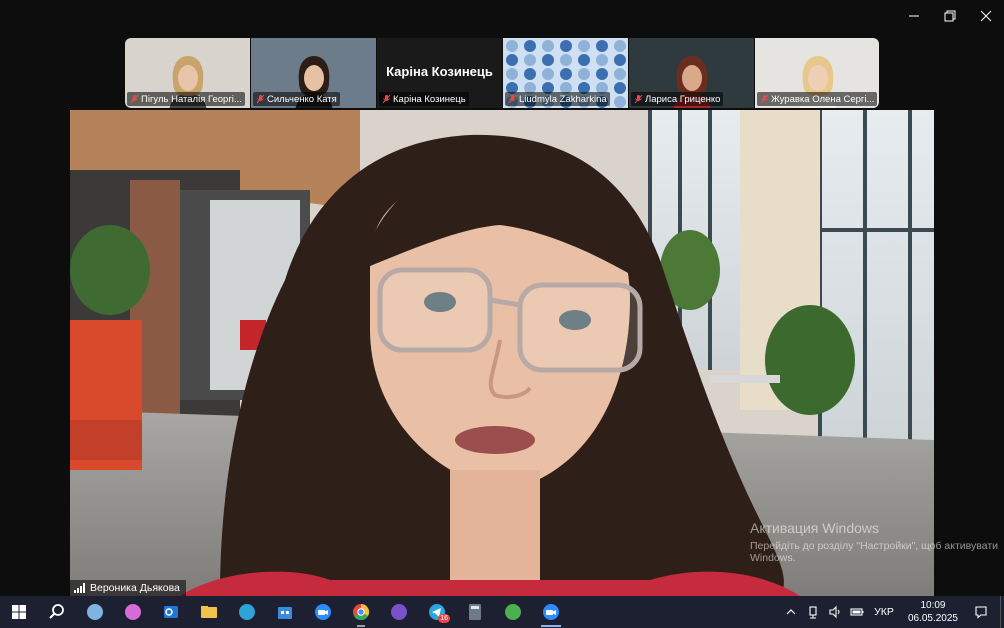  I want to click on zoom-icon, so click(323, 612).